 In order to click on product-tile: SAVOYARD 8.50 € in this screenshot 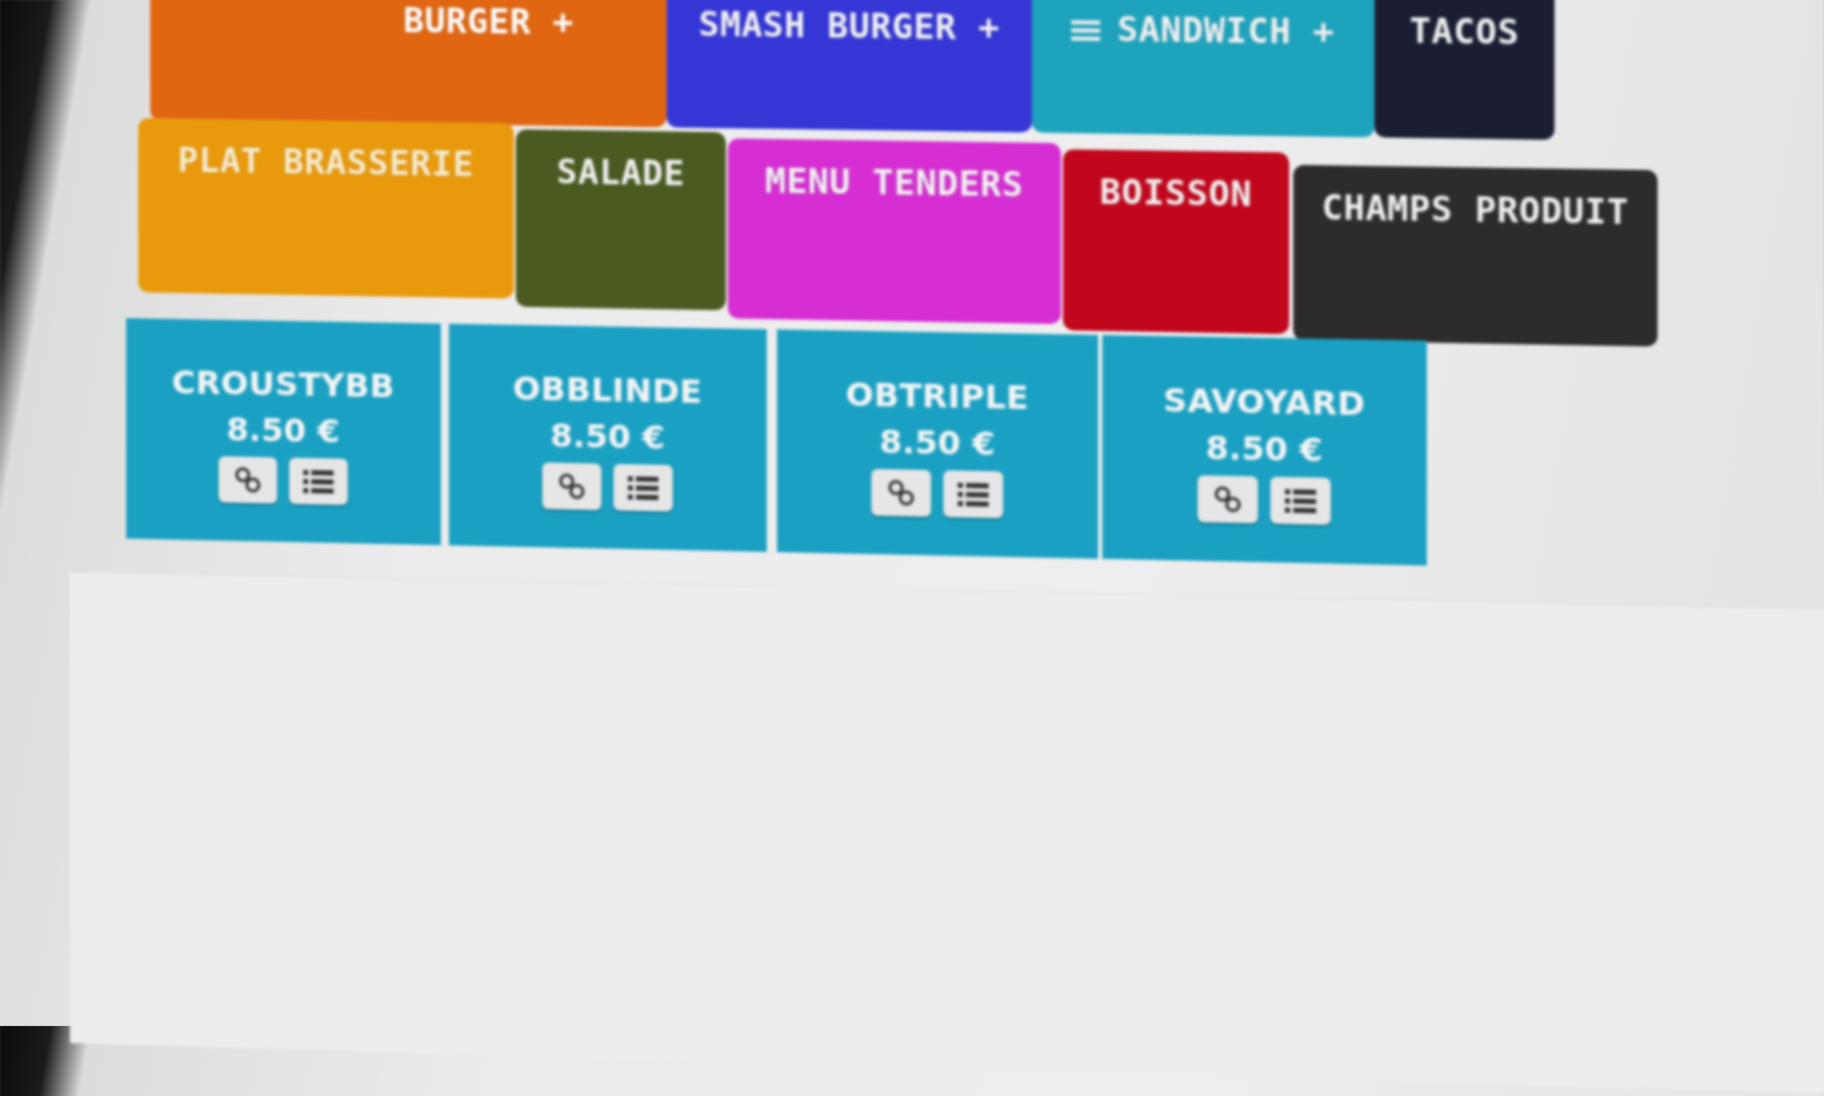, I will do `click(1264, 450)`.